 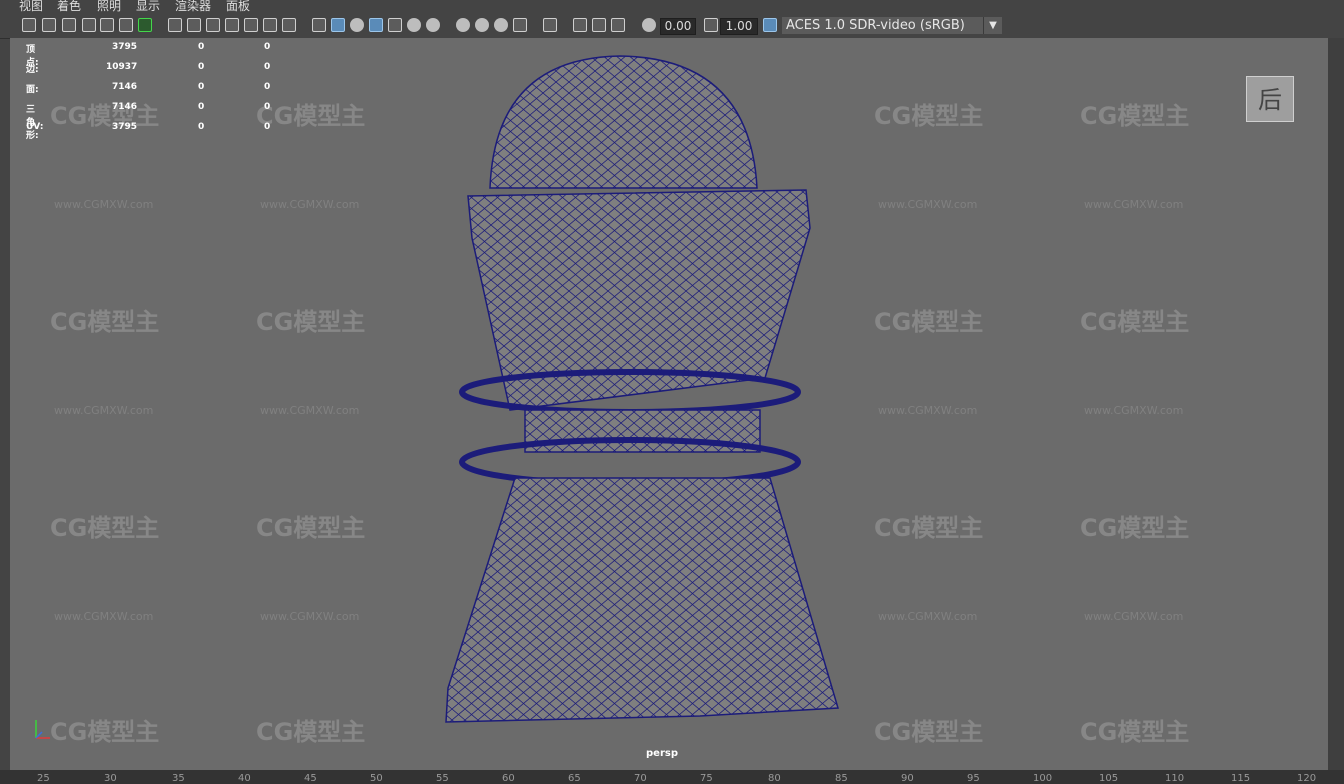 I want to click on image-plane-icon, so click(x=89, y=25).